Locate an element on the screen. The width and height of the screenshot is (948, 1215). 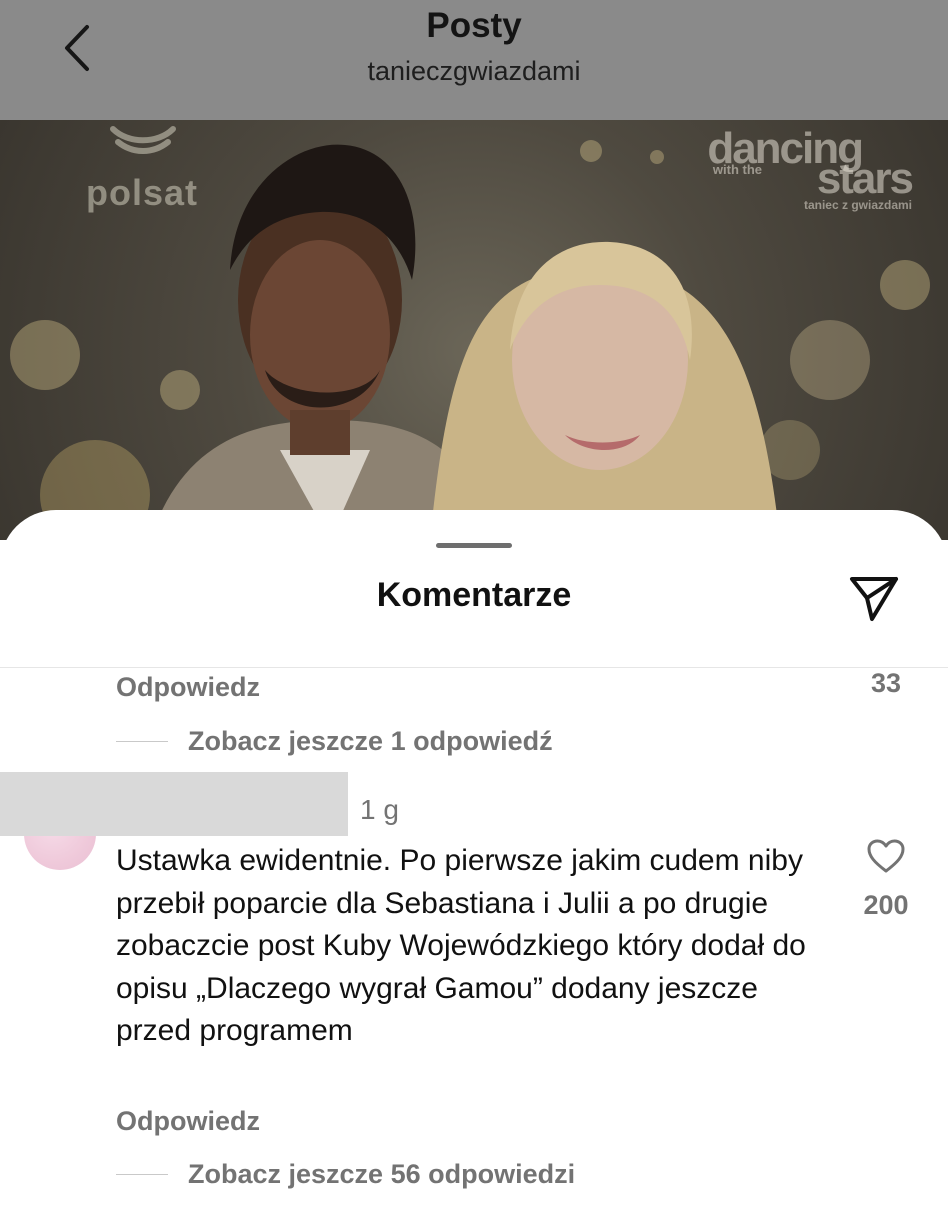
view-replies-prev: Zobacz jeszcze 1 odpowiedź is located at coordinates (334, 741).